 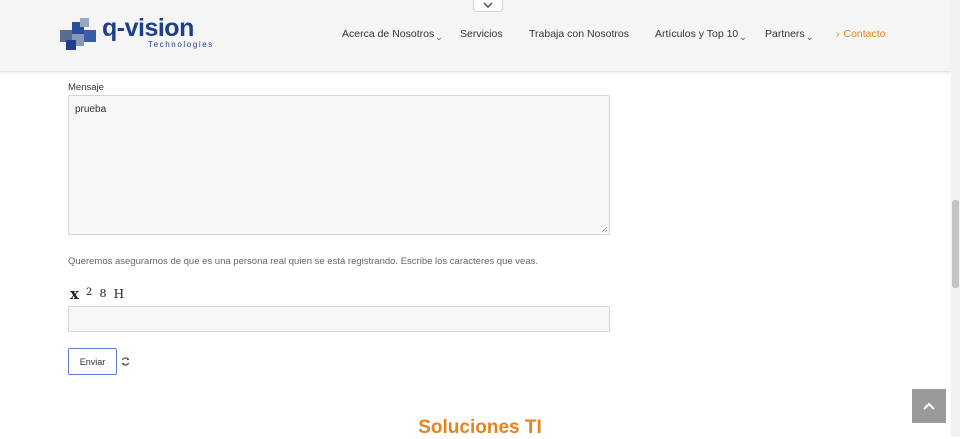 What do you see at coordinates (125, 361) in the screenshot?
I see `refresh-icon` at bounding box center [125, 361].